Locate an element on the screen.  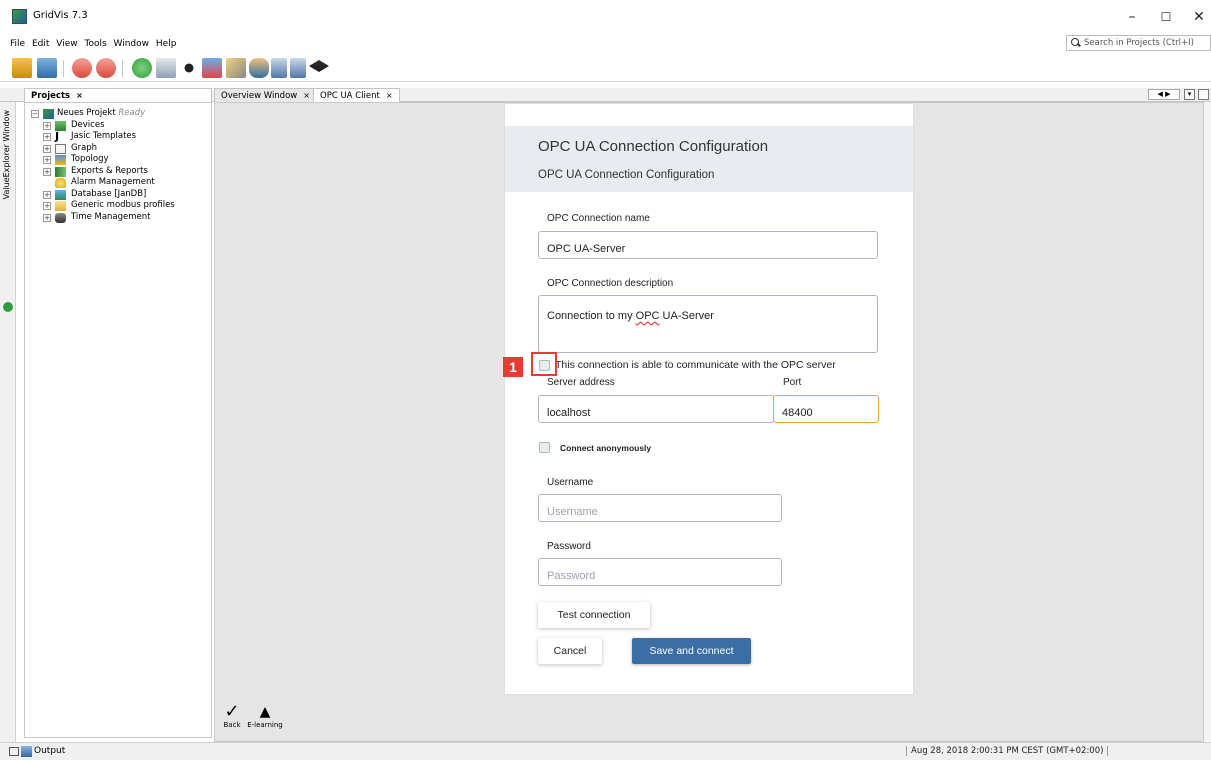
toolbar is located at coordinates (605, 67).